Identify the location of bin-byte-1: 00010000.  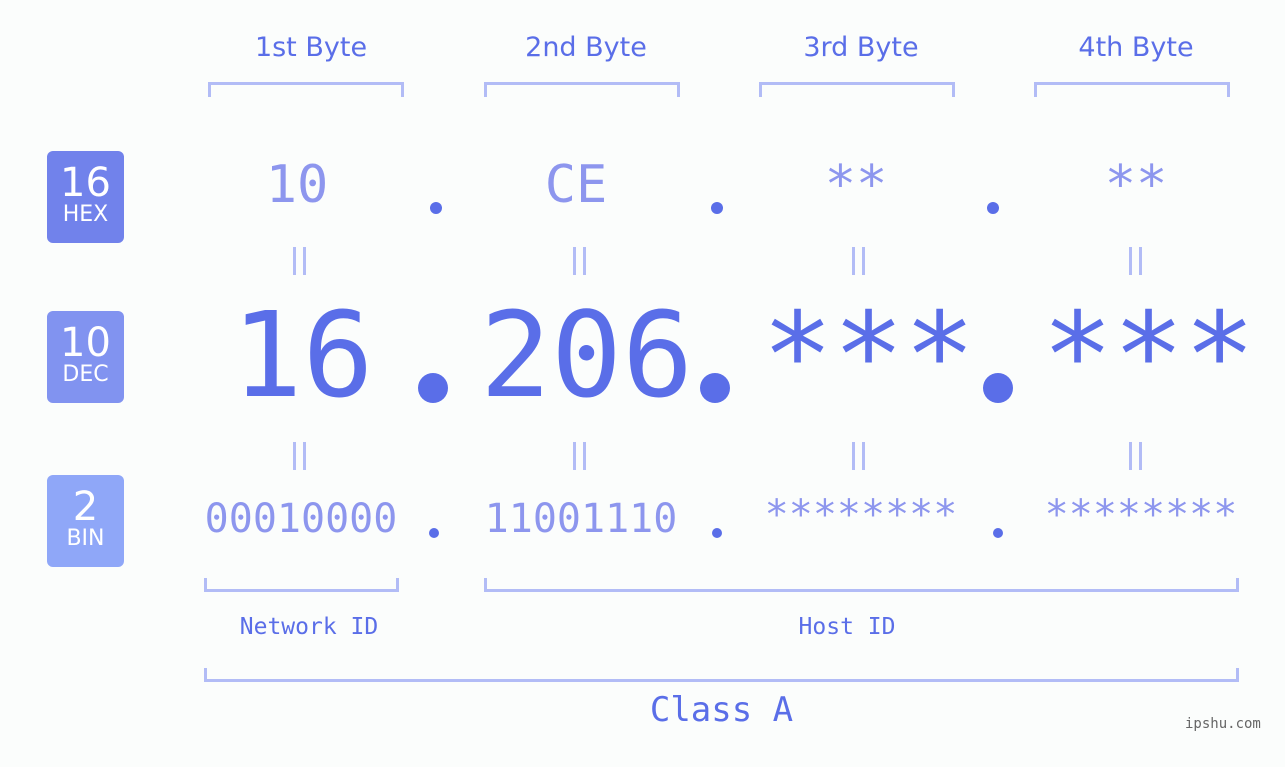
(301, 519).